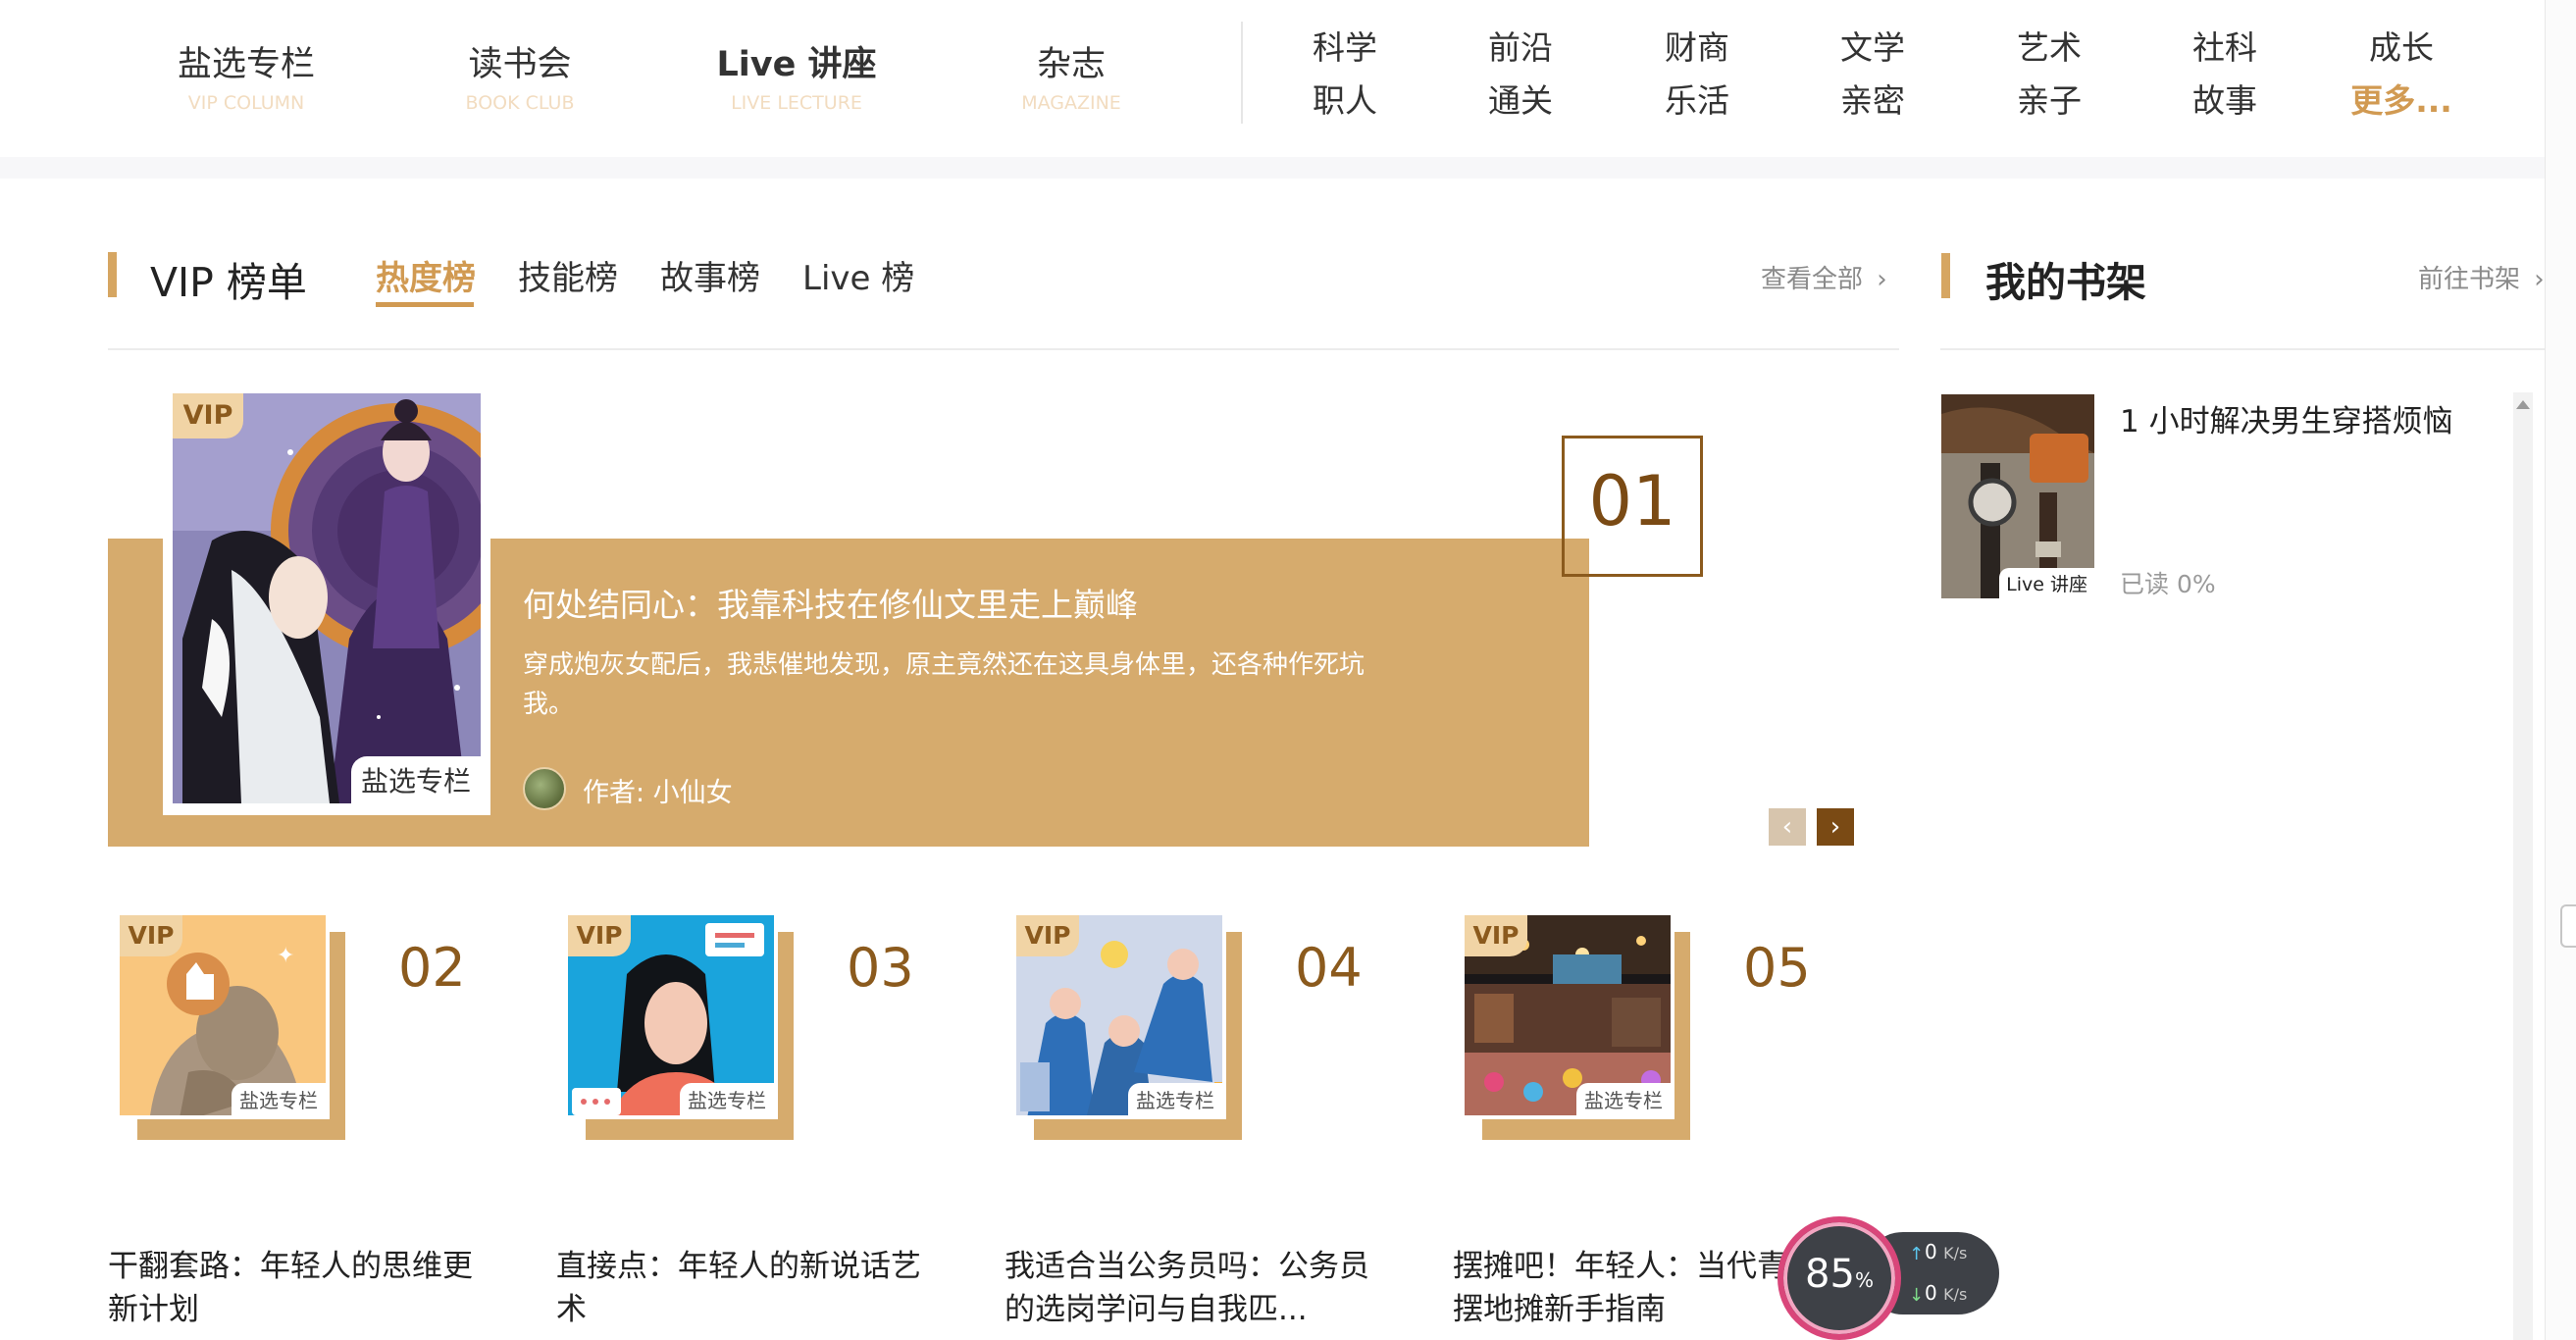 This screenshot has height=1340, width=2576. Describe the element at coordinates (246, 77) in the screenshot. I see `nav-vip-column: 盐选专栏 VIP COLUMN` at that location.